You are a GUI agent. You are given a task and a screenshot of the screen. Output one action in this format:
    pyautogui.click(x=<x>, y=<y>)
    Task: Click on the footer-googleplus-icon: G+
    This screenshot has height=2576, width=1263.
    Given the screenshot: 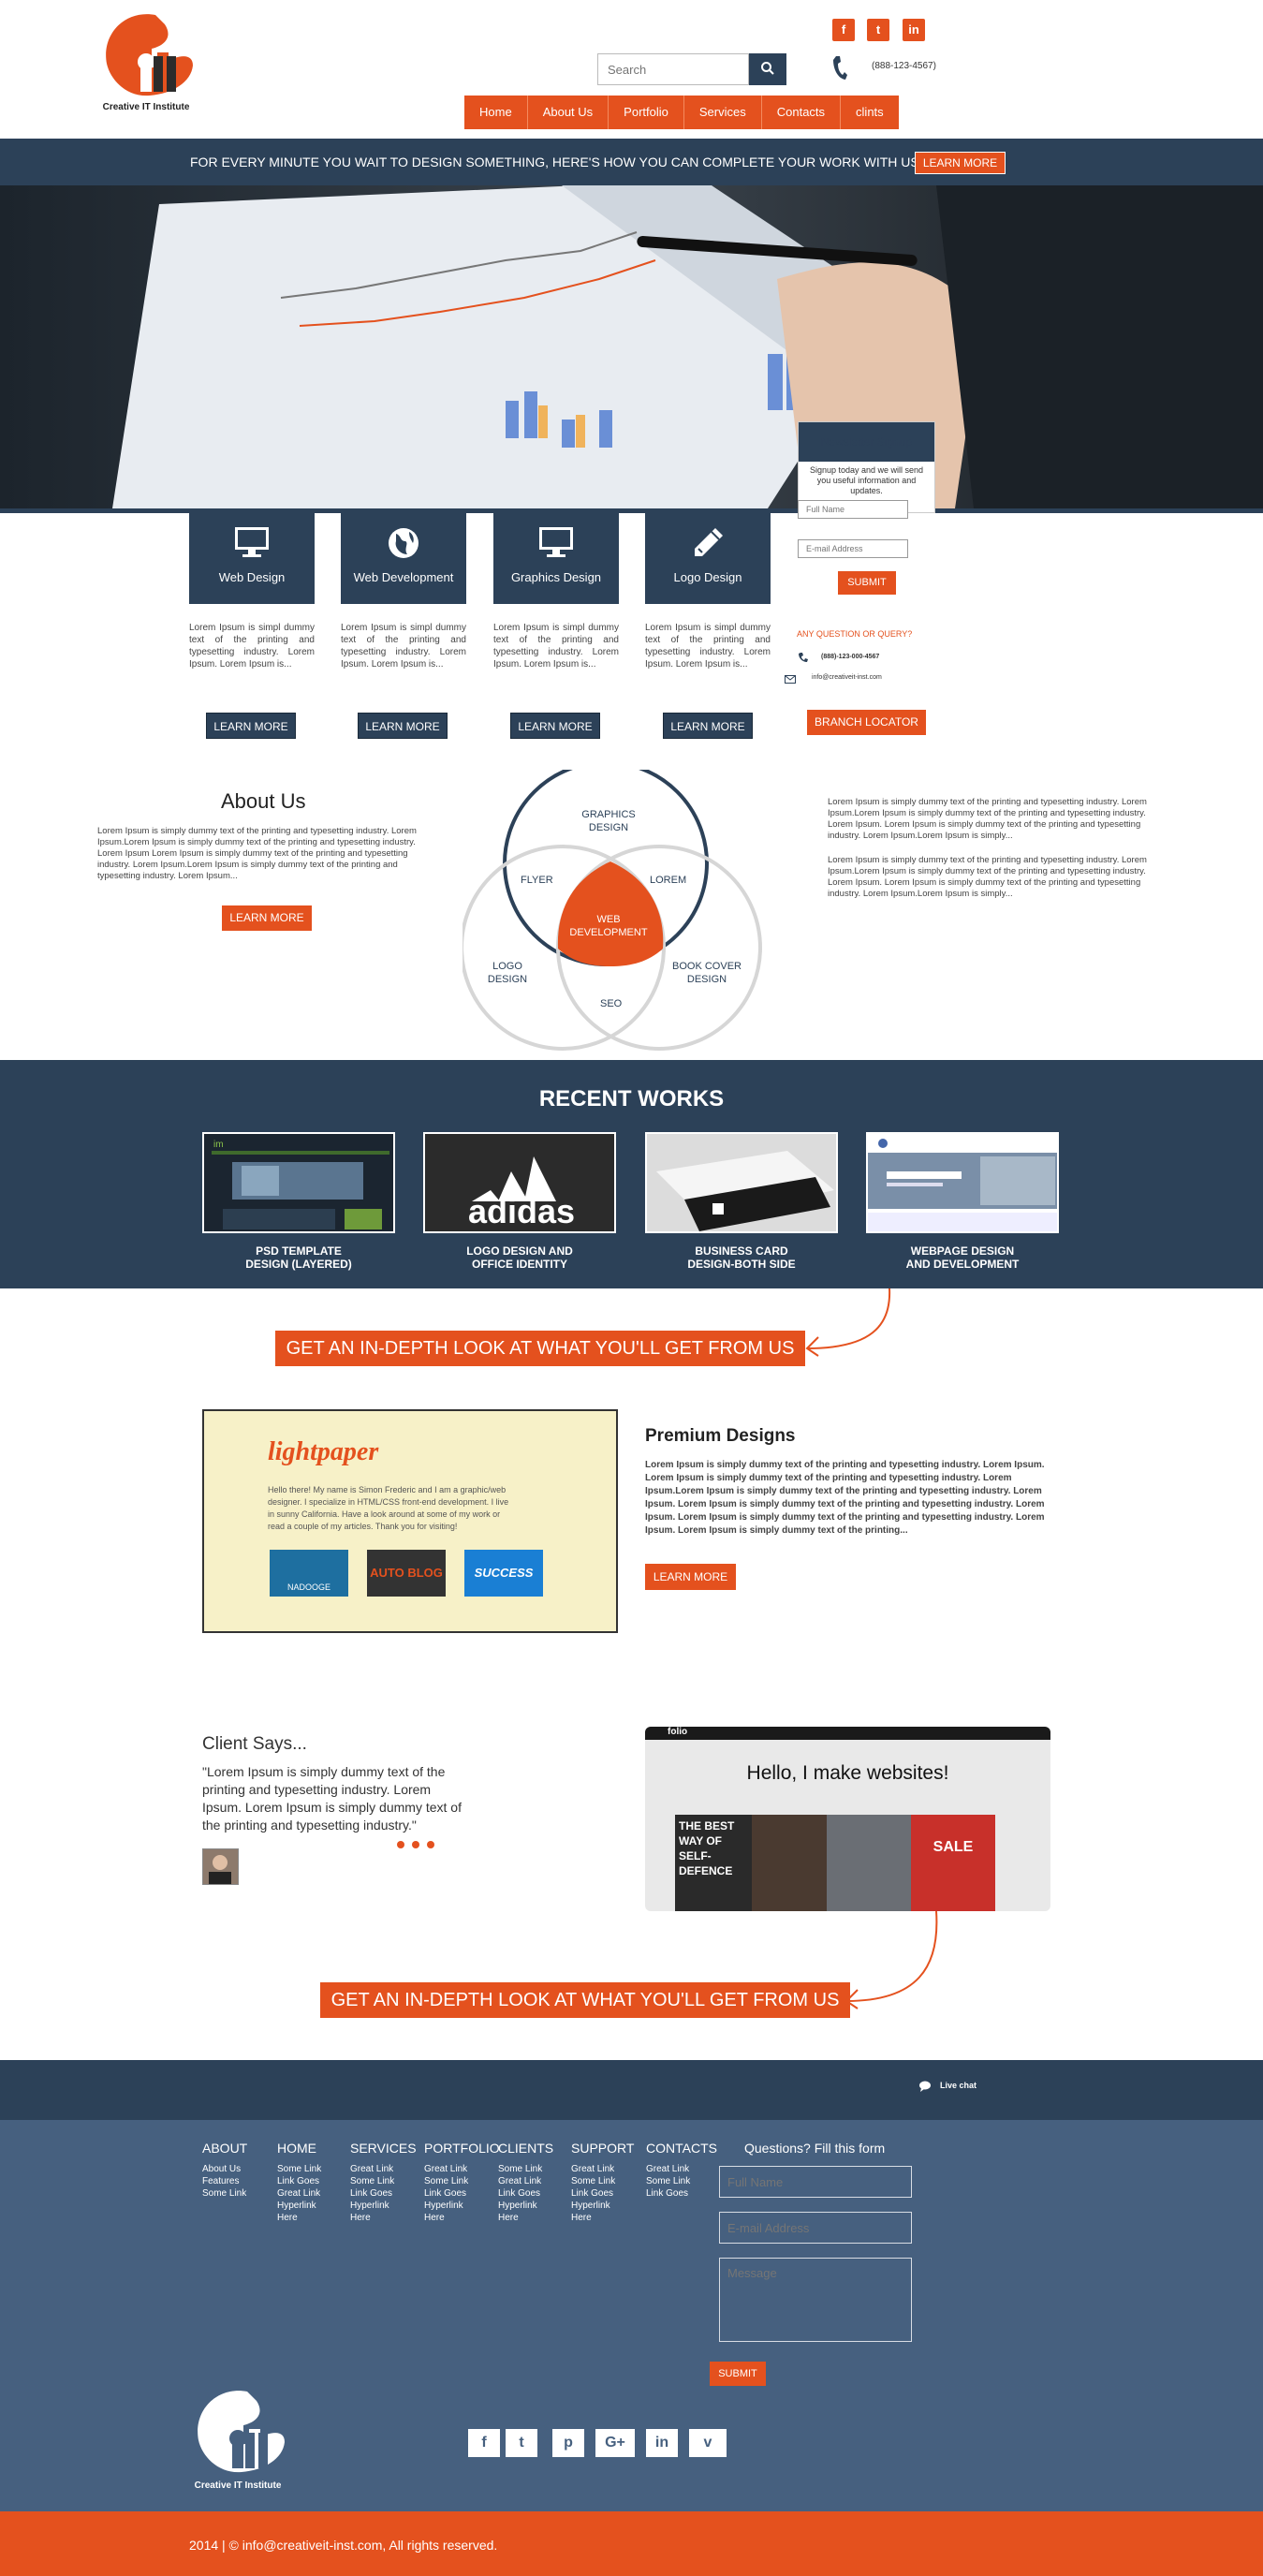 What is the action you would take?
    pyautogui.click(x=615, y=2443)
    